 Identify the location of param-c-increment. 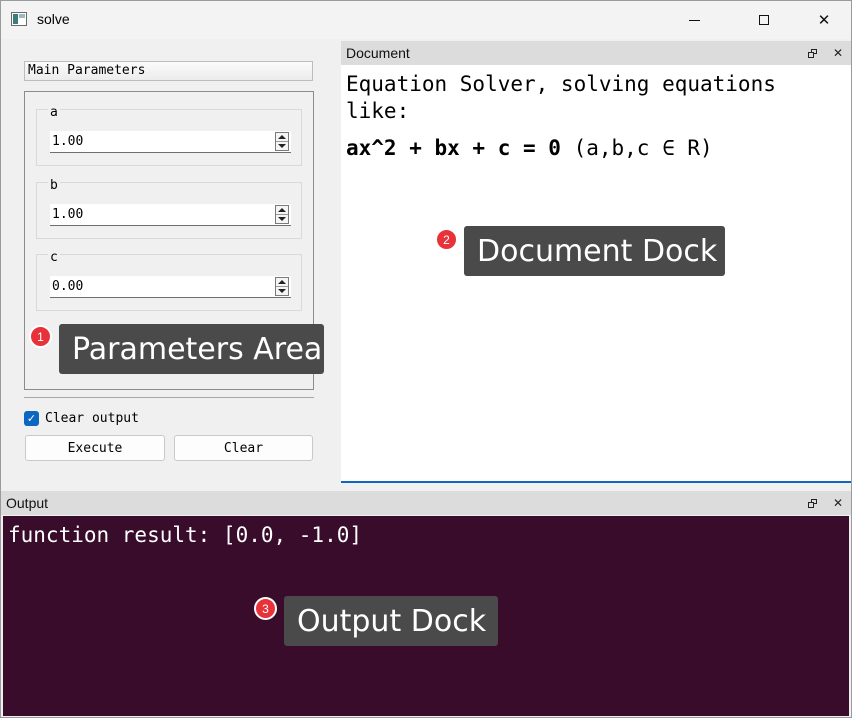
(282, 282).